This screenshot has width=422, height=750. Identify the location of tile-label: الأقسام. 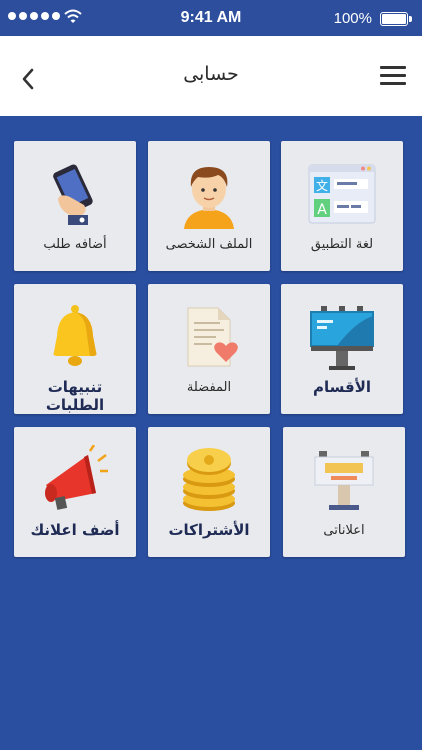
(342, 387).